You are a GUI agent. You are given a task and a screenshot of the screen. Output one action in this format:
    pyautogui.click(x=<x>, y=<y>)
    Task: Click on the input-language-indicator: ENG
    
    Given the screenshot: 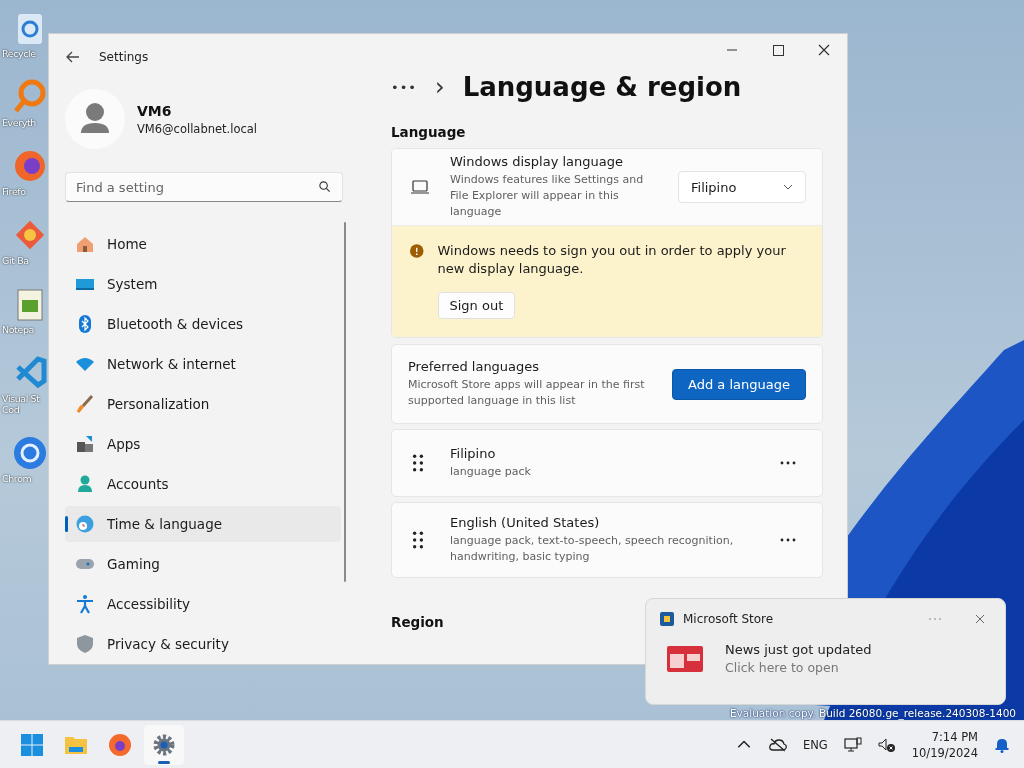 What is the action you would take?
    pyautogui.click(x=815, y=744)
    